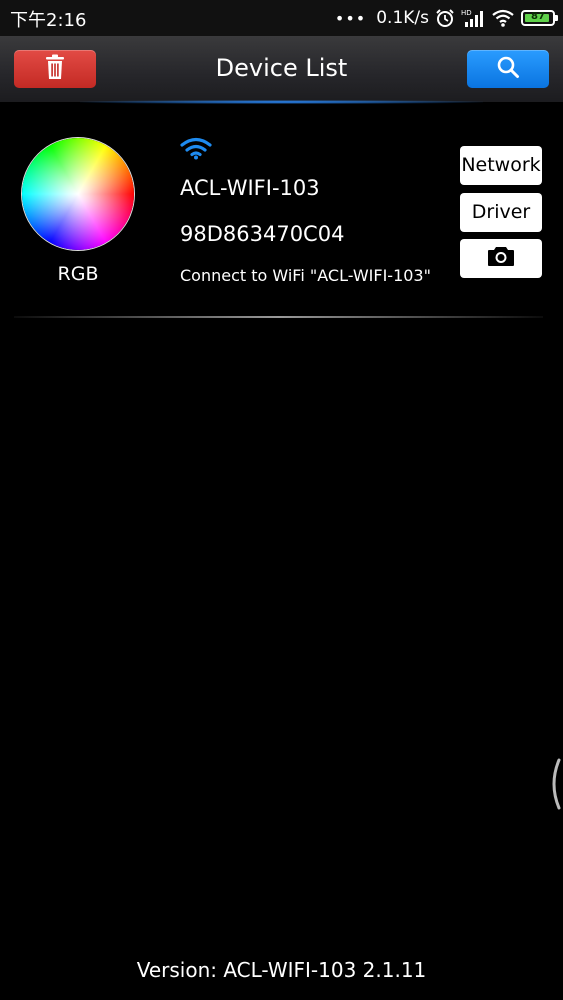 This screenshot has height=1000, width=563. I want to click on wifi-icon, so click(196, 150).